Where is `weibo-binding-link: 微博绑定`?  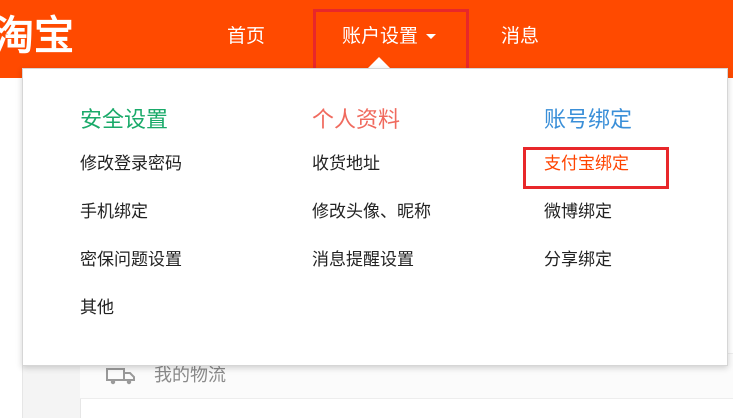 weibo-binding-link: 微博绑定 is located at coordinates (588, 212).